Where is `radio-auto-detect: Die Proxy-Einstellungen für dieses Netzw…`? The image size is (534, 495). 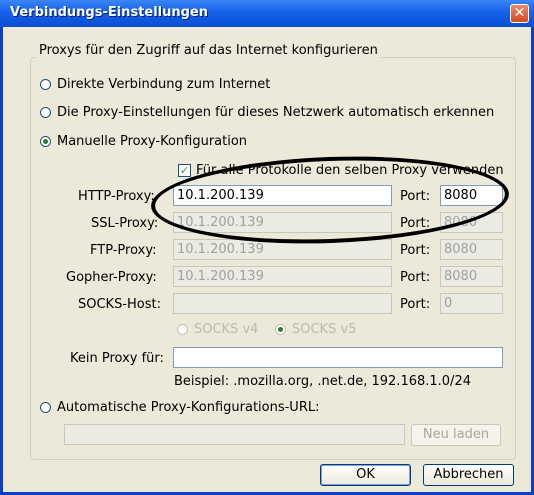
radio-auto-detect: Die Proxy-Einstellungen für dieses Netzw… is located at coordinates (267, 112).